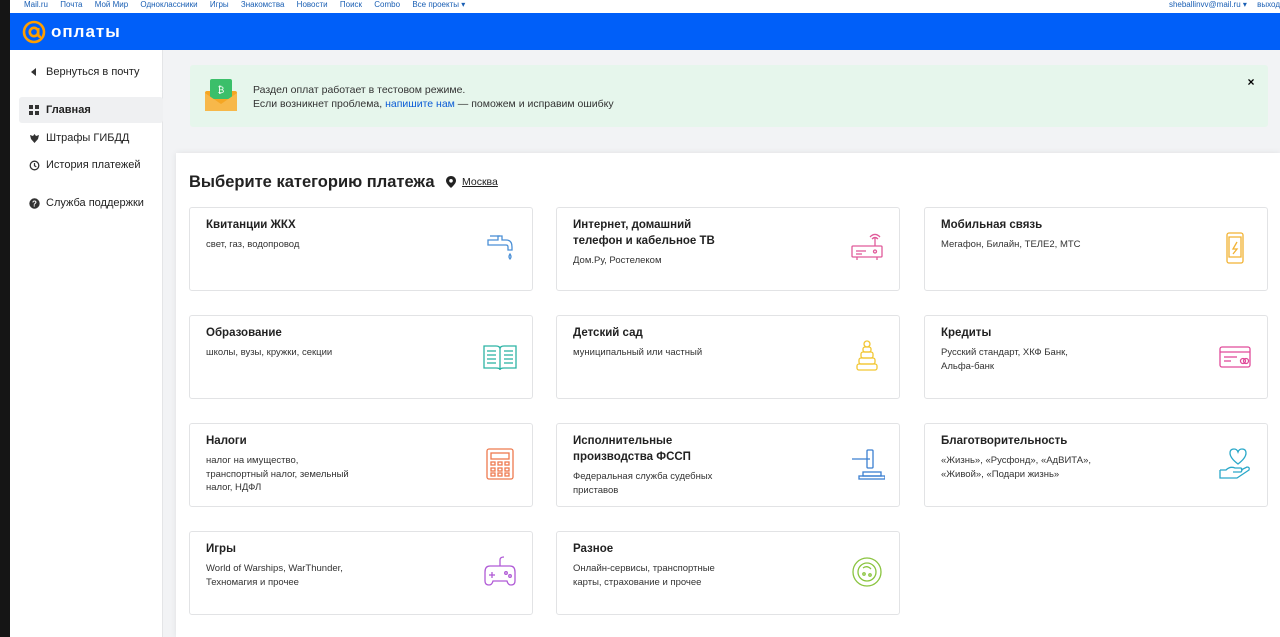 Image resolution: width=1280 pixels, height=637 pixels. Describe the element at coordinates (608, 333) in the screenshot. I see `category-title: Детский сад` at that location.